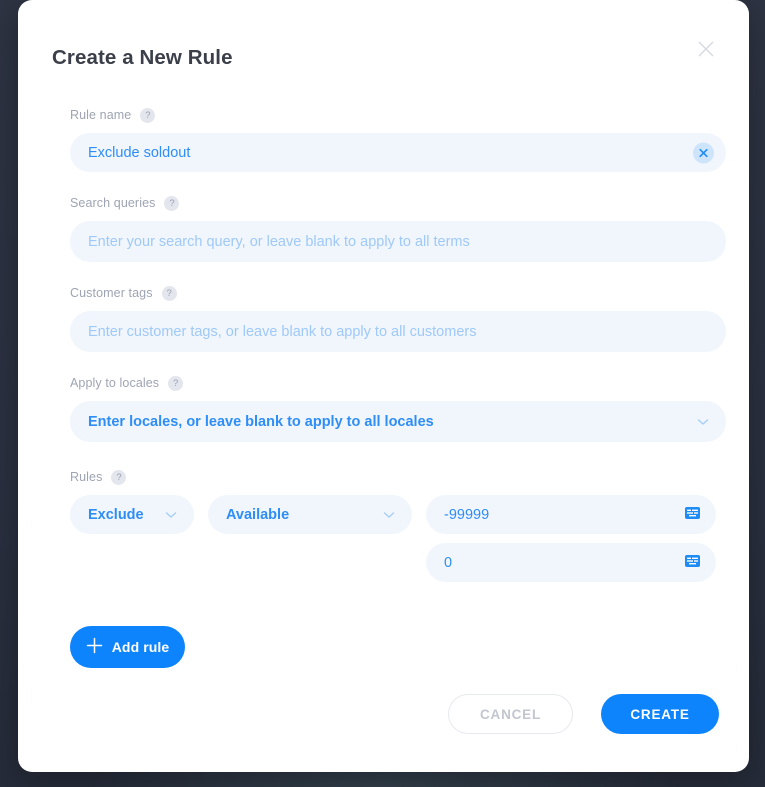  What do you see at coordinates (448, 562) in the screenshot?
I see `rule-max-value: 0` at bounding box center [448, 562].